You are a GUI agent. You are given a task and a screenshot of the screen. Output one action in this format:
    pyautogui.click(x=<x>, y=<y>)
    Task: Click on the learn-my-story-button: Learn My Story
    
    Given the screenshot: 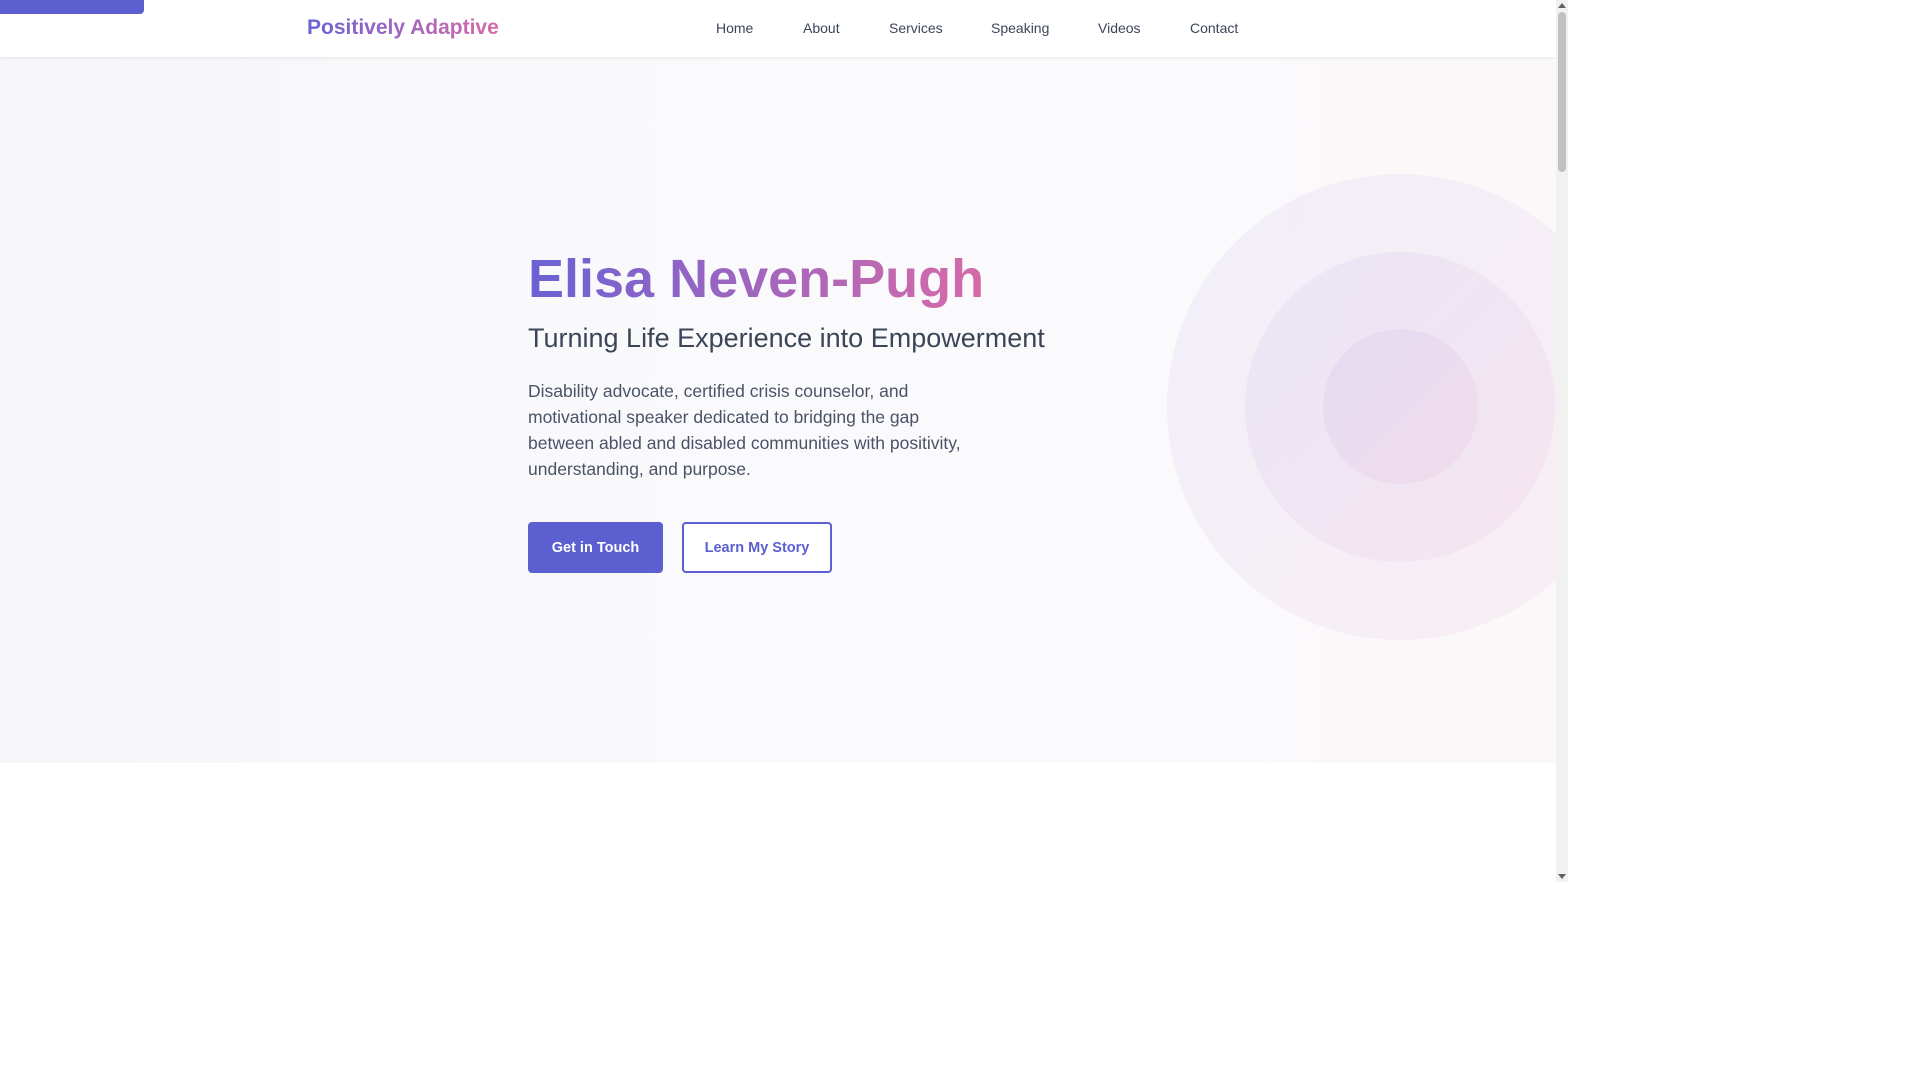 What is the action you would take?
    pyautogui.click(x=757, y=547)
    